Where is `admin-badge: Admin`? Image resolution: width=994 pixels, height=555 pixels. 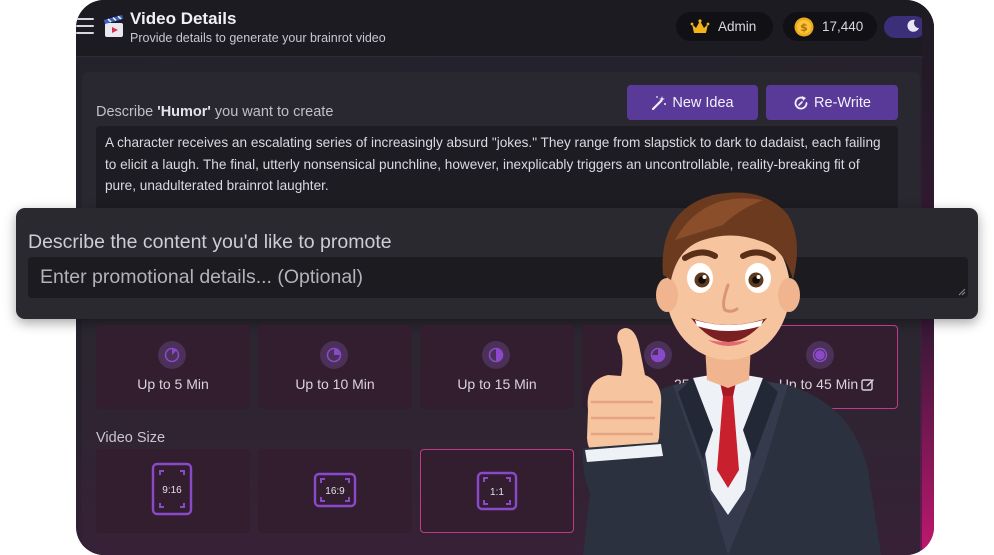
admin-badge: Admin is located at coordinates (724, 26).